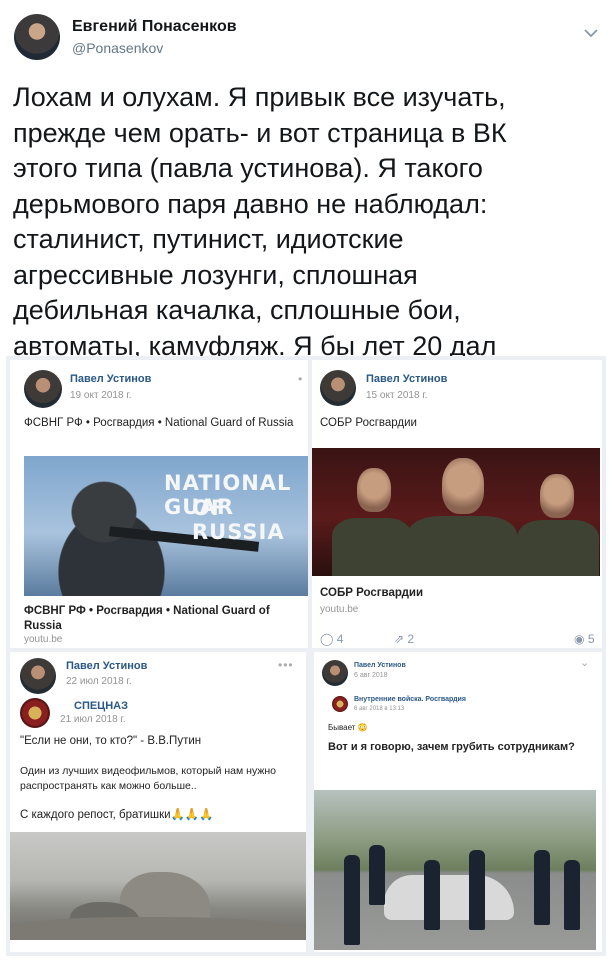 This screenshot has width=615, height=960. Describe the element at coordinates (117, 815) in the screenshot. I see `post-footer: С каждого репост, братишки🙏🙏🙏` at that location.